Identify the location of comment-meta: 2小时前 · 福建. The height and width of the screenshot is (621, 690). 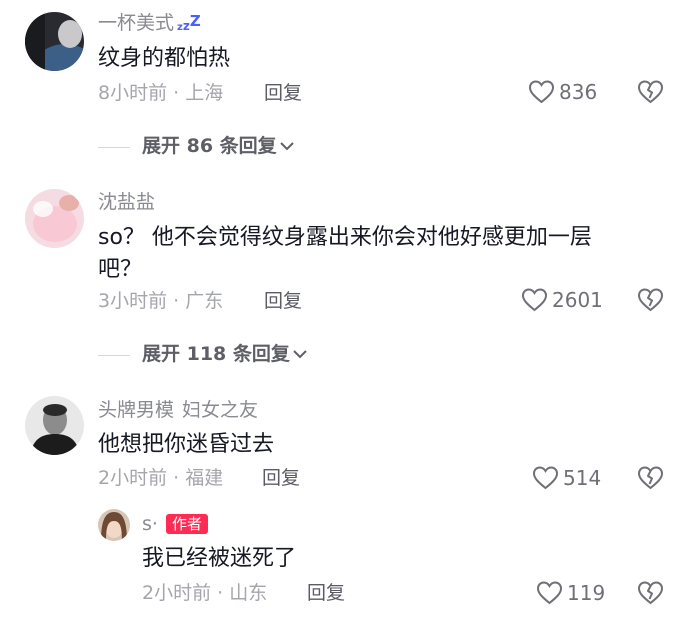
(161, 478).